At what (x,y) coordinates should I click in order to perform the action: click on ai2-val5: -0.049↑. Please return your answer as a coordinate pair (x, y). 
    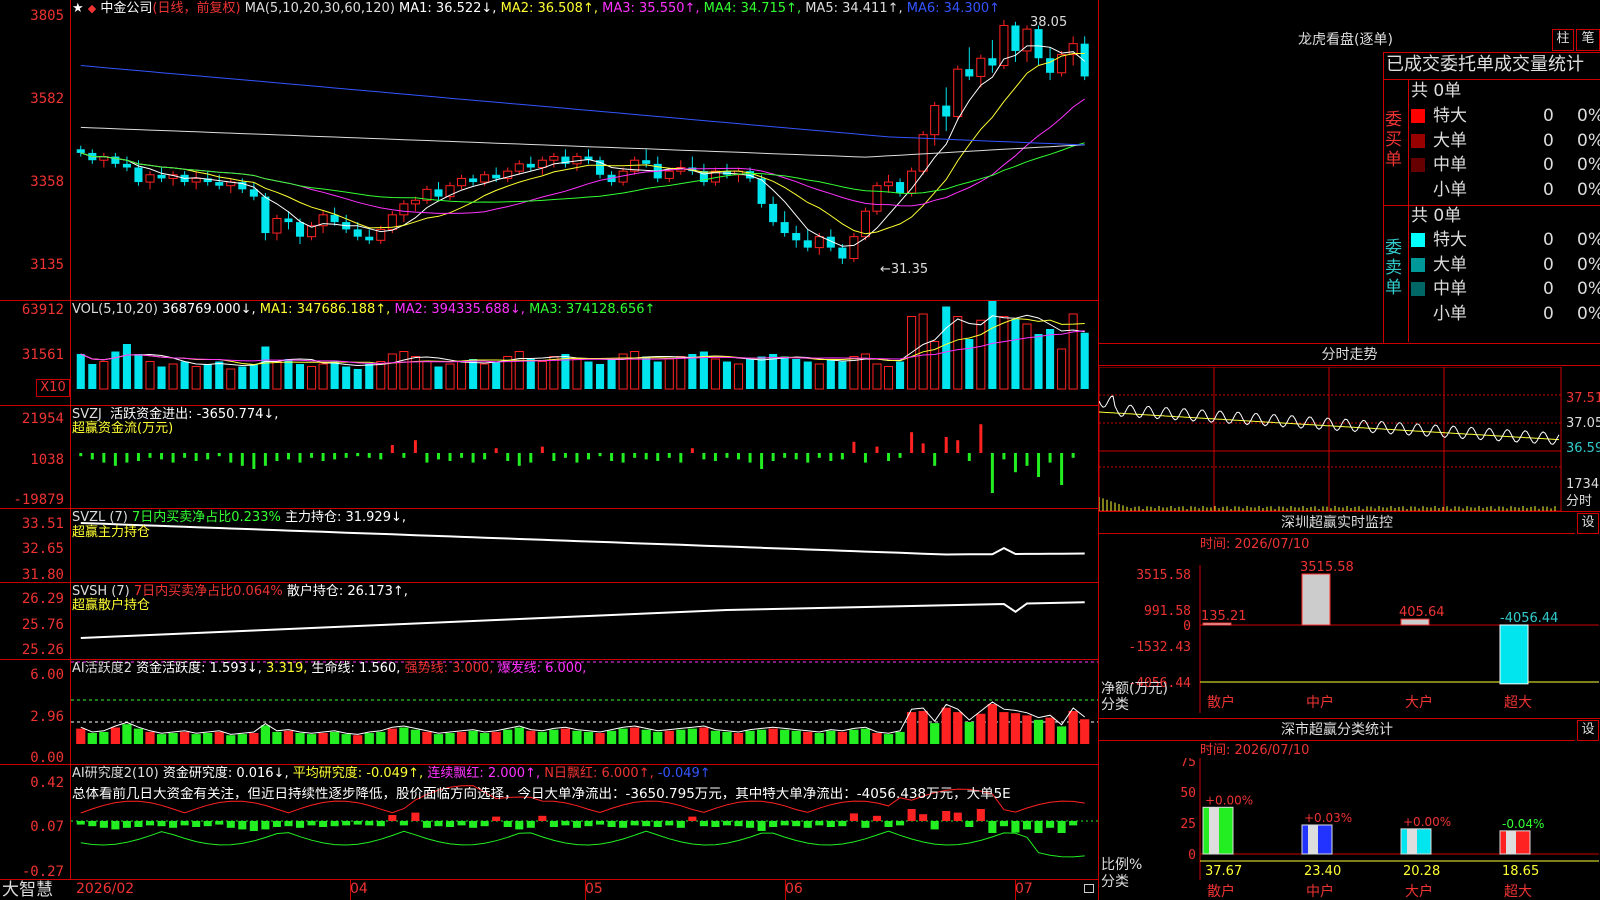
    Looking at the image, I should click on (684, 773).